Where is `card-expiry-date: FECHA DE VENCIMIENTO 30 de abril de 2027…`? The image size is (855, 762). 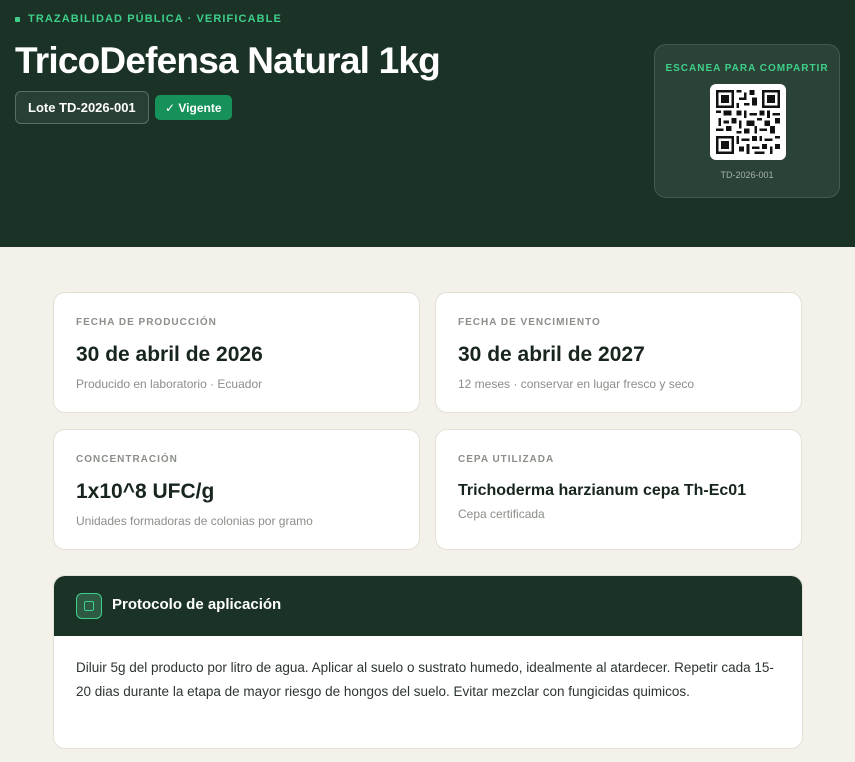
card-expiry-date: FECHA DE VENCIMIENTO 30 de abril de 2027… is located at coordinates (618, 352).